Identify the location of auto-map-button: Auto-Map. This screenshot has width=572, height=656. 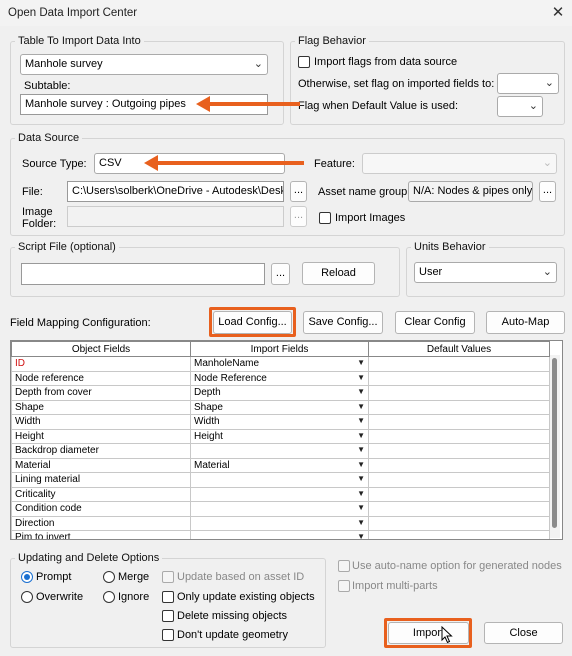
(525, 322).